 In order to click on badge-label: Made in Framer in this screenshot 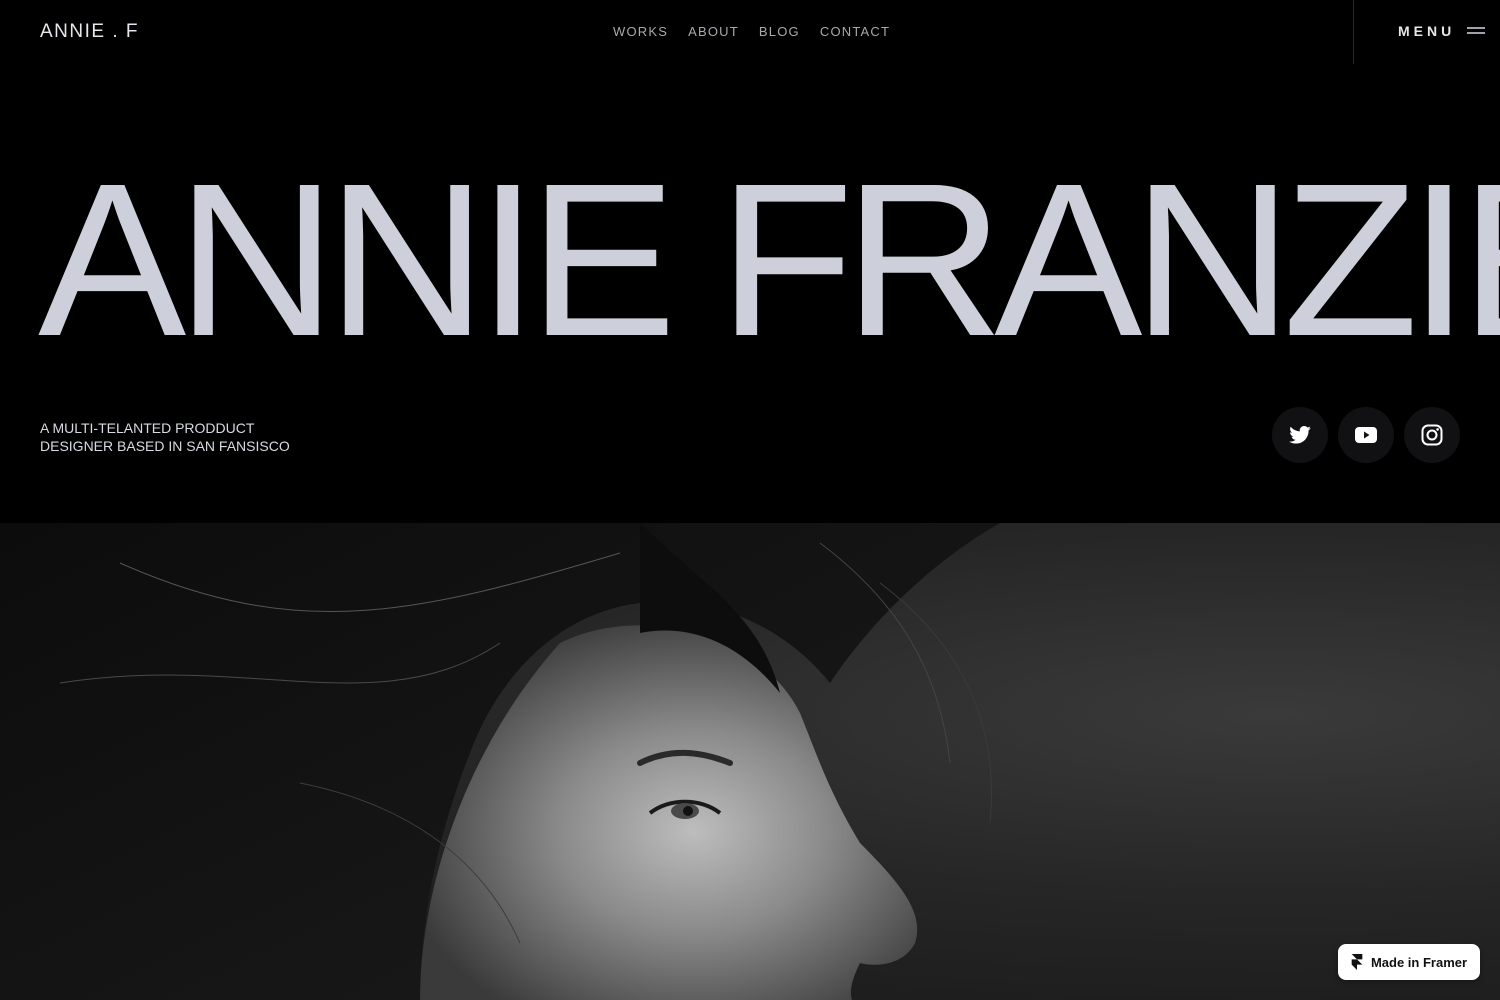, I will do `click(1419, 962)`.